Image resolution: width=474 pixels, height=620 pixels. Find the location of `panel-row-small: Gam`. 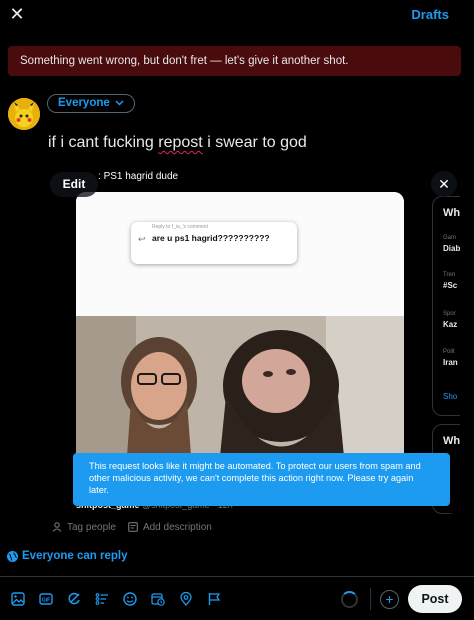

panel-row-small: Gam is located at coordinates (450, 238).